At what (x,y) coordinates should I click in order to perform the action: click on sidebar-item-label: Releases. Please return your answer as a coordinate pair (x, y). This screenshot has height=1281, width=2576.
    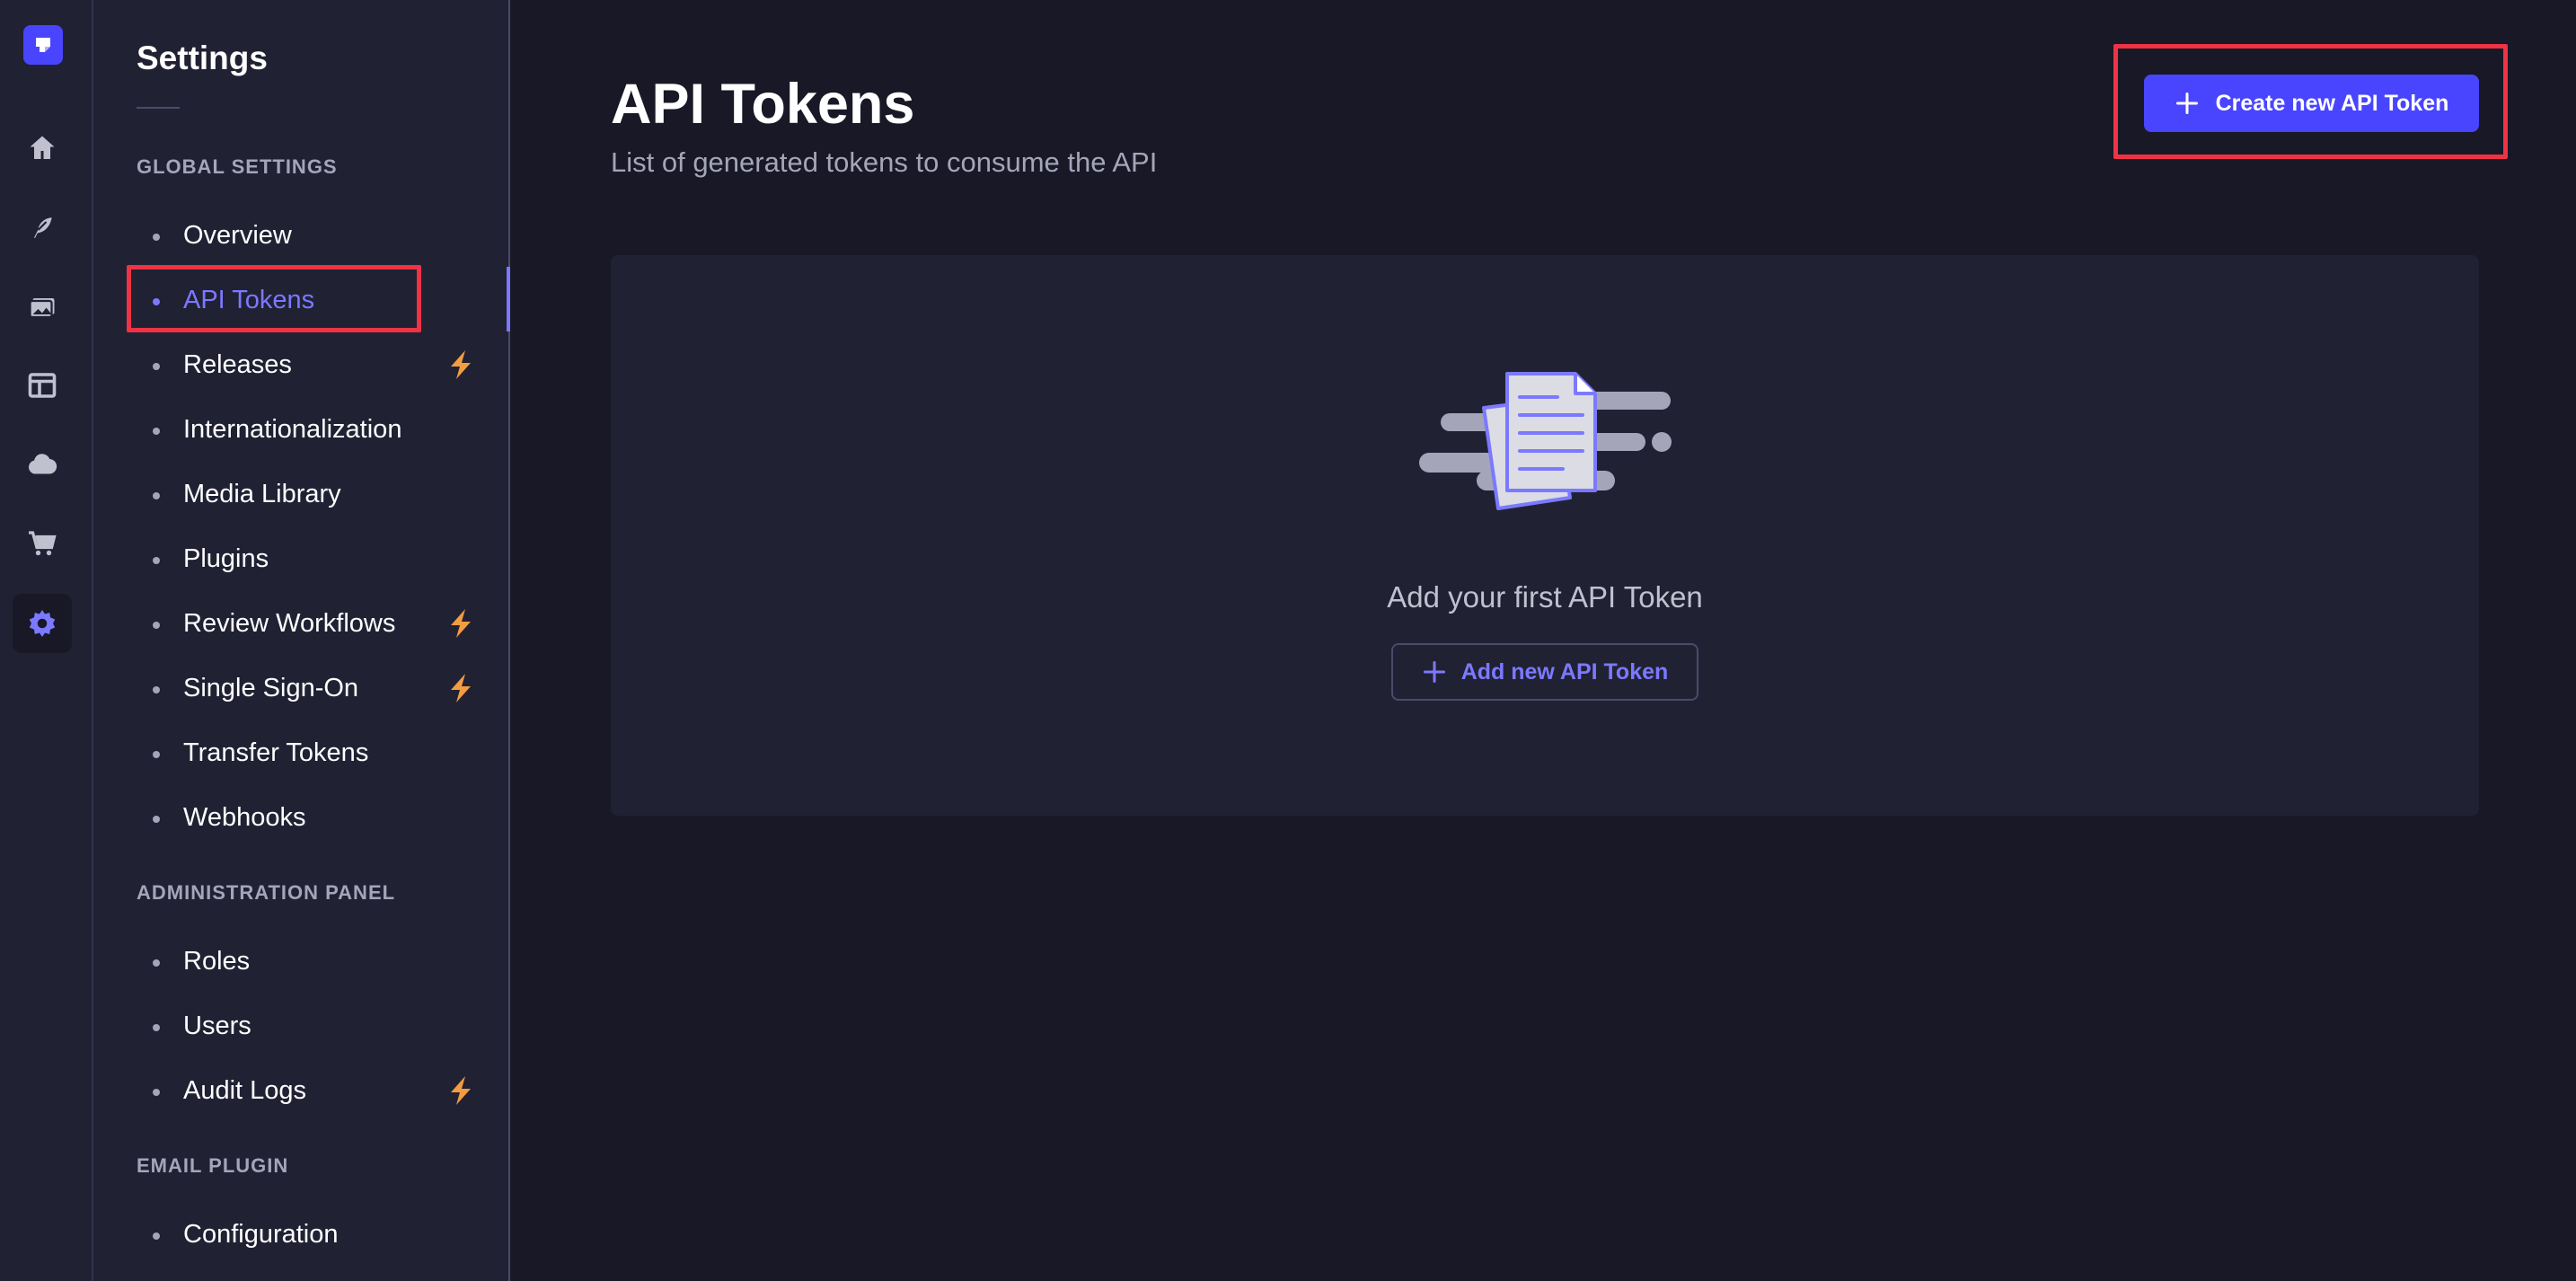
    Looking at the image, I should click on (237, 364).